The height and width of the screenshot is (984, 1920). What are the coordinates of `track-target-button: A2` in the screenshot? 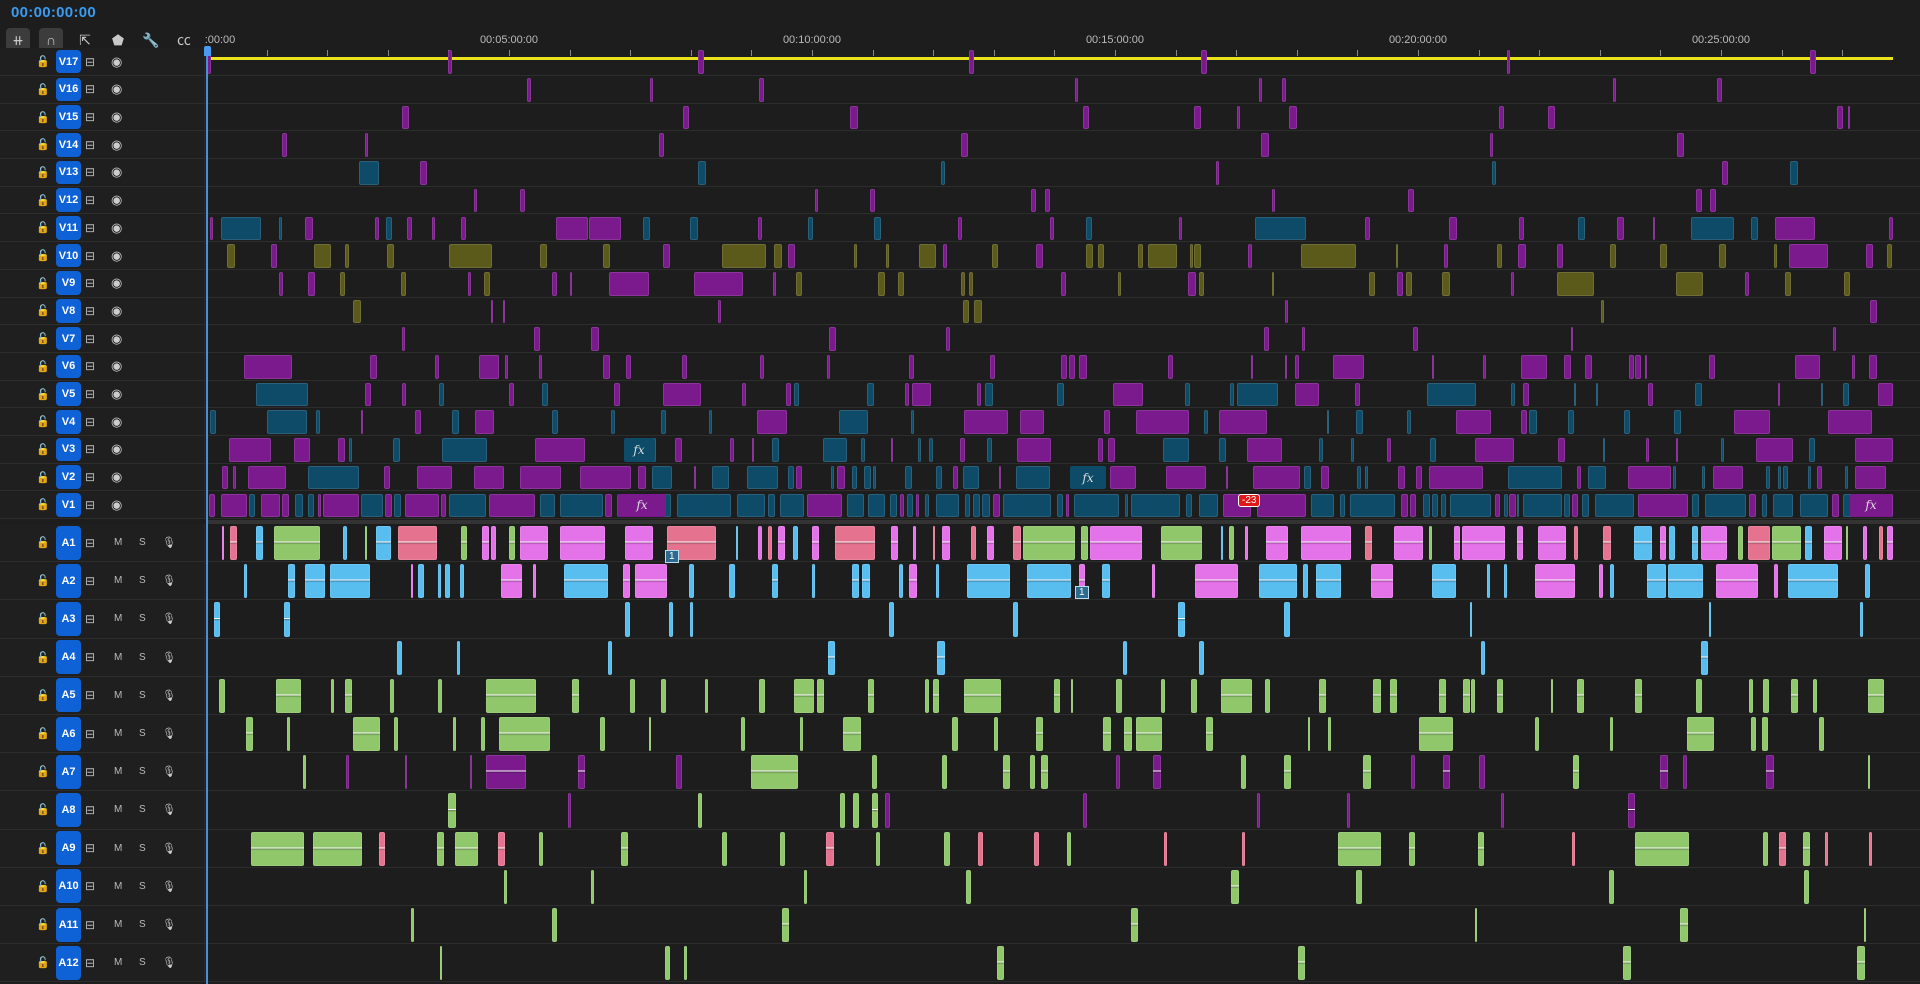 It's located at (68, 580).